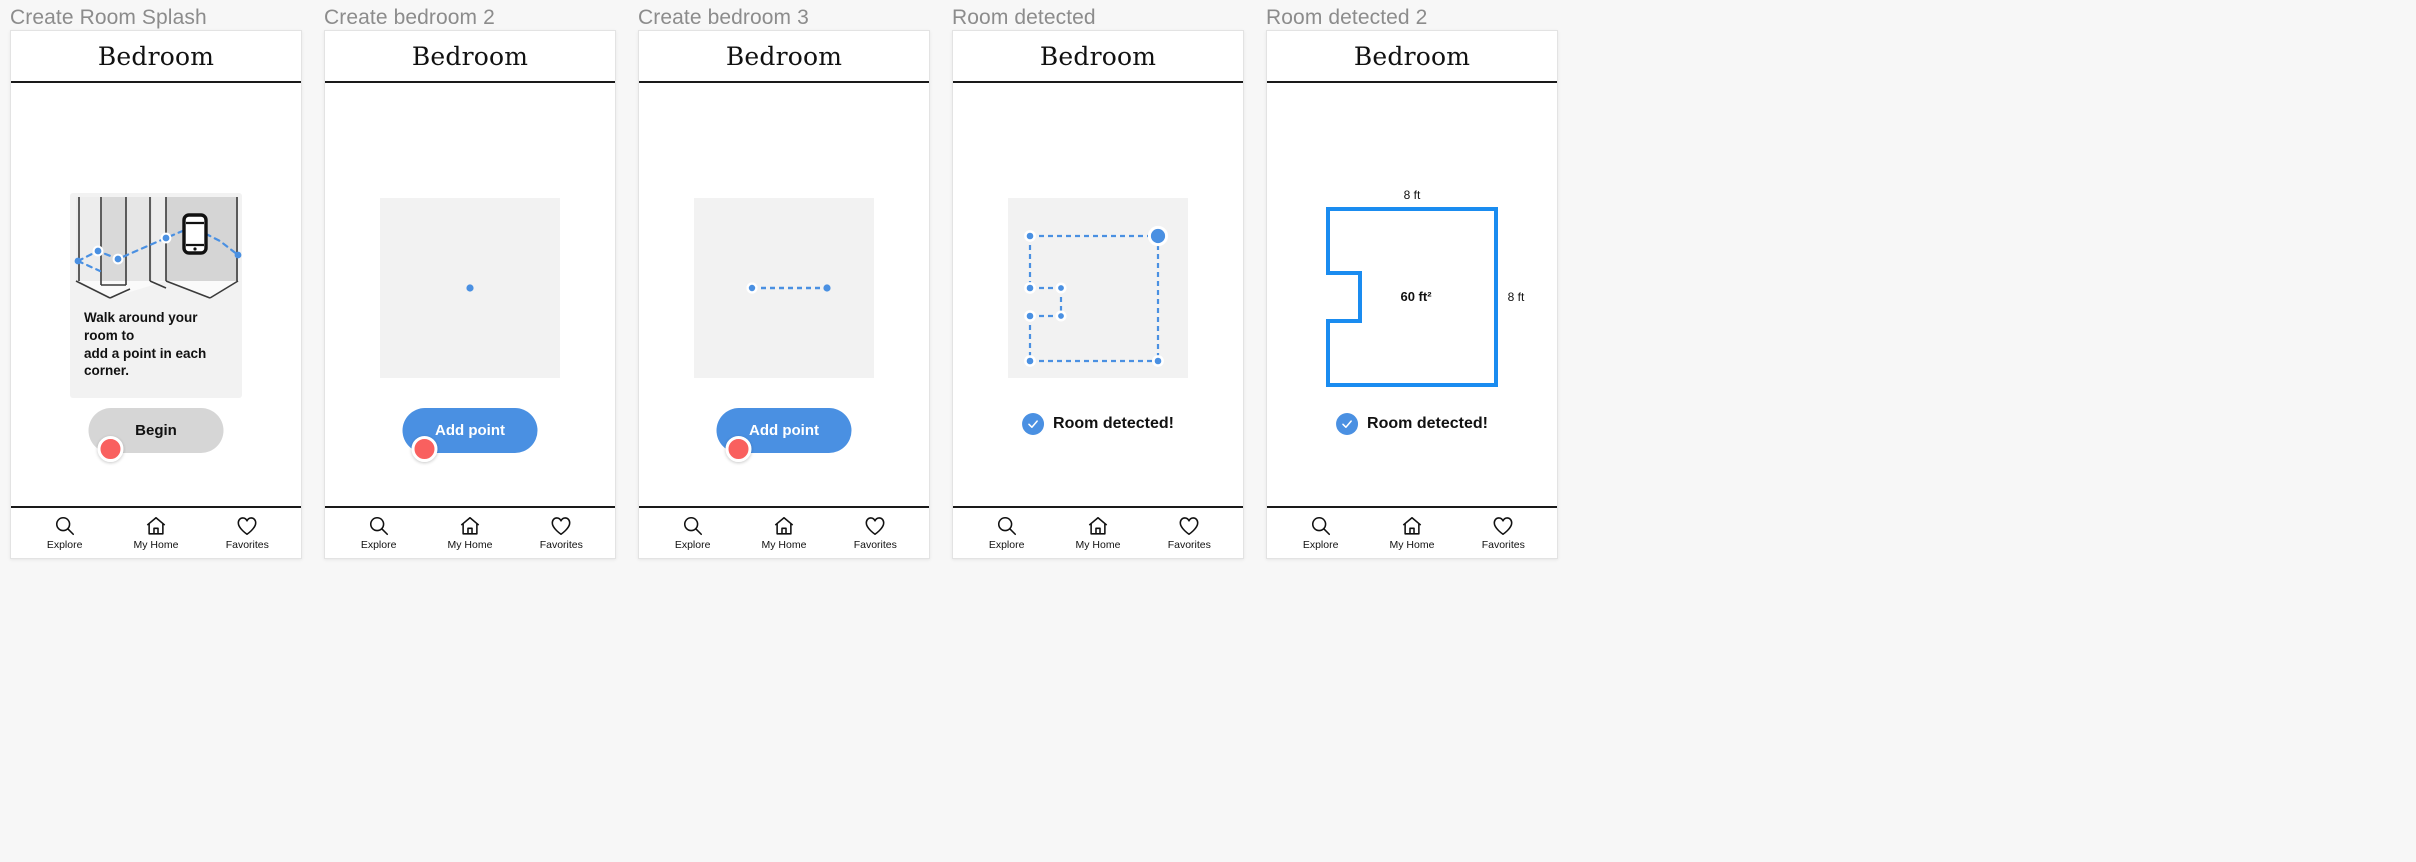 The height and width of the screenshot is (862, 2416). I want to click on caption-line-2: add a point in each corner., so click(145, 362).